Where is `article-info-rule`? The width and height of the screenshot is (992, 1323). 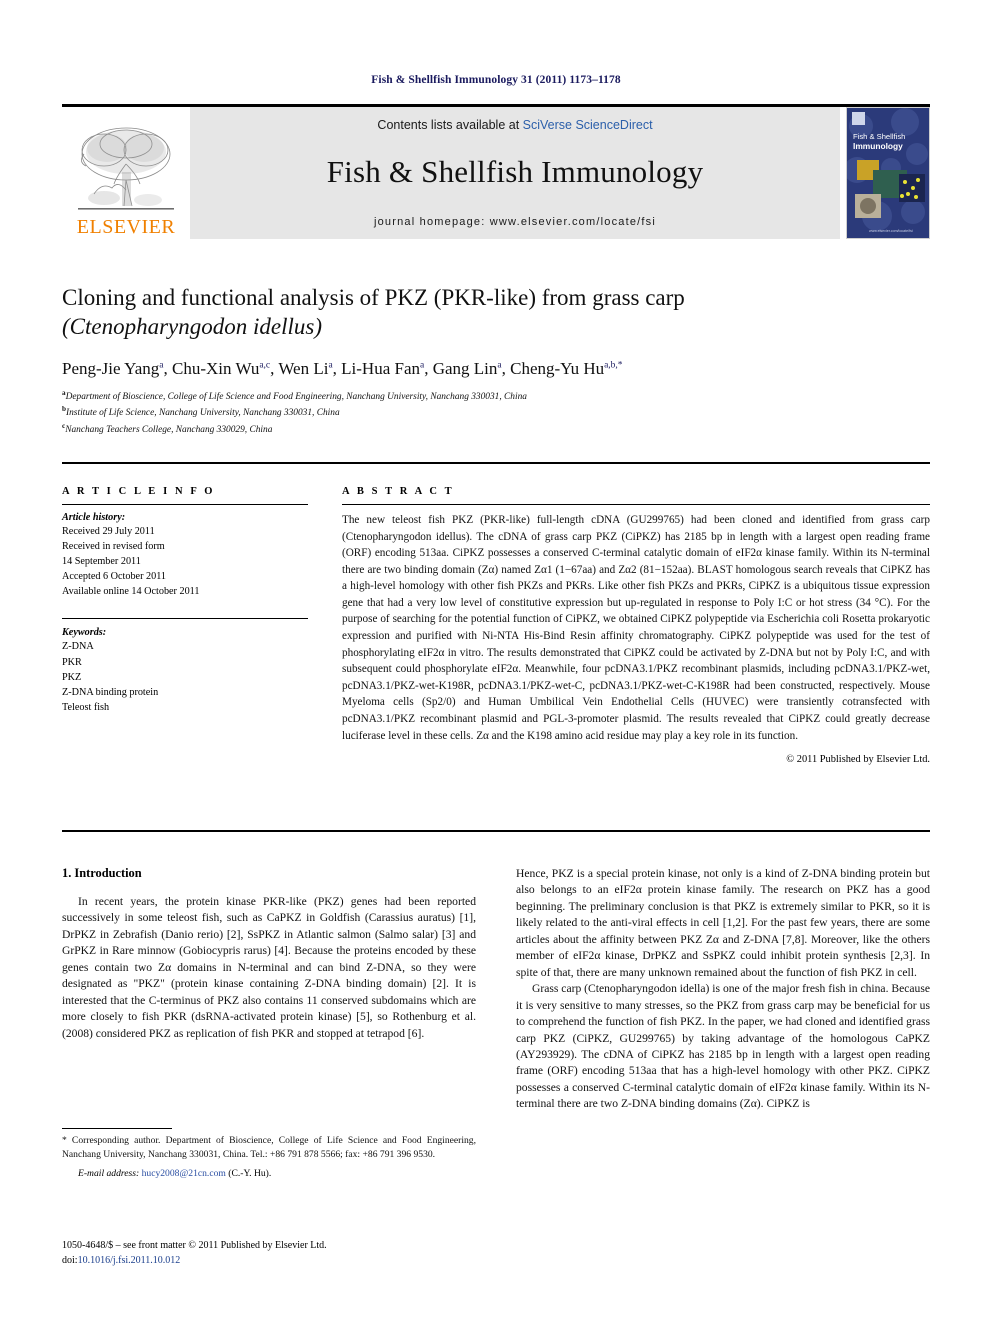 article-info-rule is located at coordinates (185, 504).